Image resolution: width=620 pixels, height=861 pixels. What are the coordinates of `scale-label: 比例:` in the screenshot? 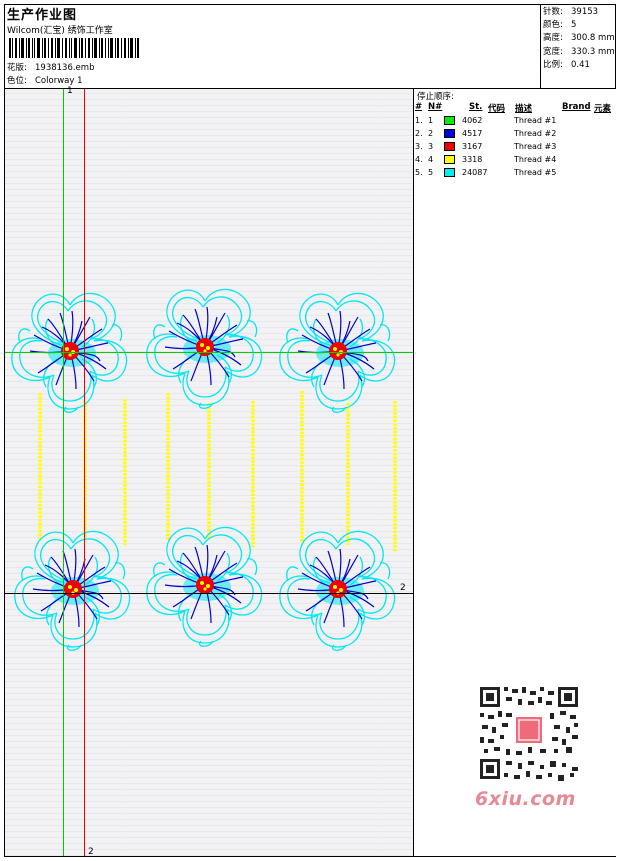 It's located at (553, 64).